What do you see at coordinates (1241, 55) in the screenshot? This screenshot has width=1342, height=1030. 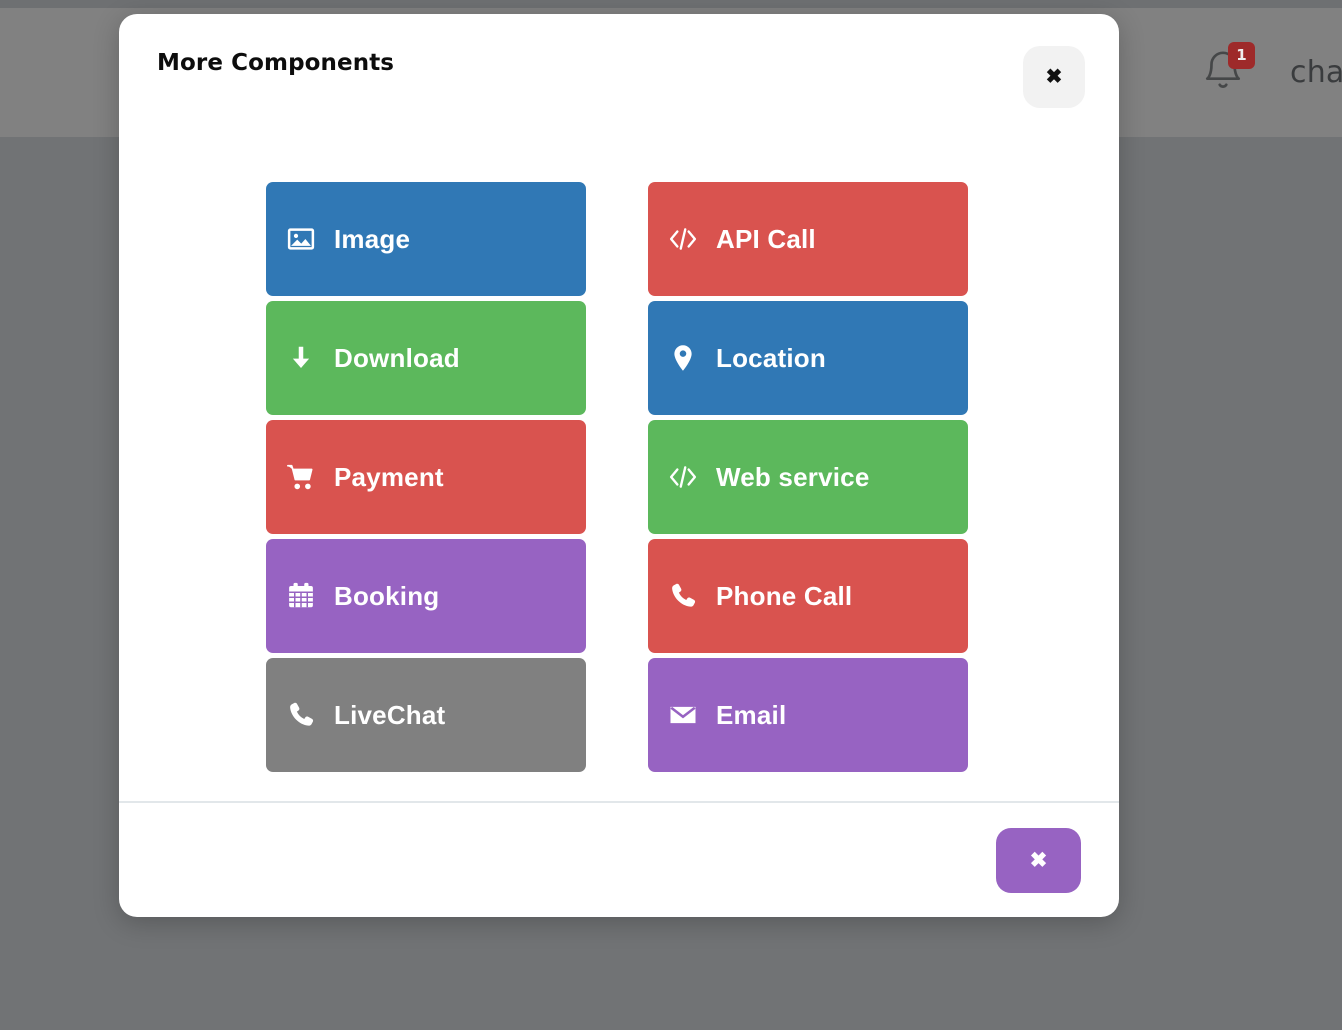 I see `notification-badge: 1` at bounding box center [1241, 55].